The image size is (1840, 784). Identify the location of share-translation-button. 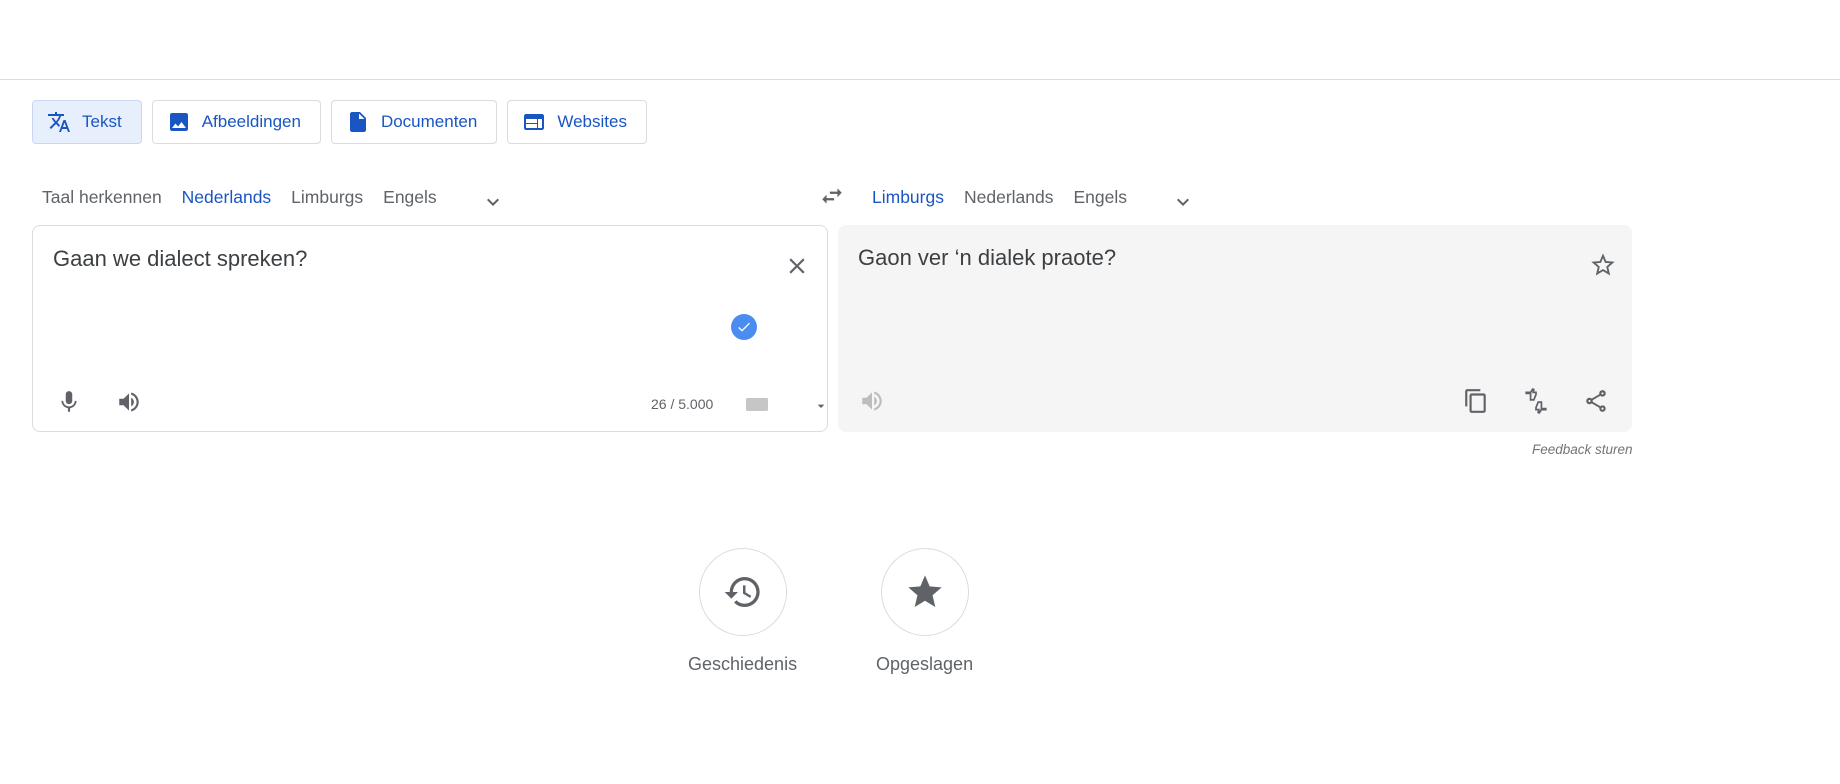
(1596, 401).